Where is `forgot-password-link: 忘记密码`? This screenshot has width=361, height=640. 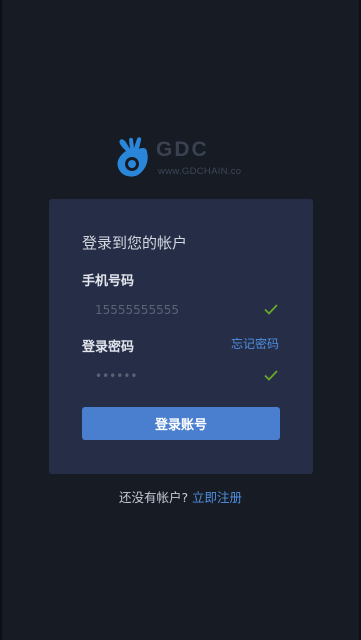 forgot-password-link: 忘记密码 is located at coordinates (255, 343).